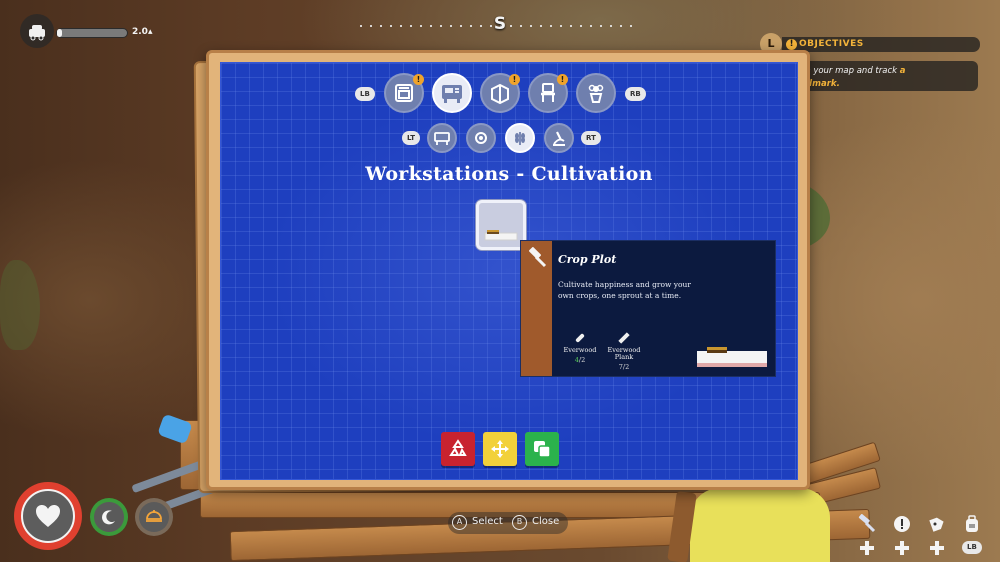 This screenshot has width=1000, height=562. I want to click on move-arrows-icon, so click(500, 449).